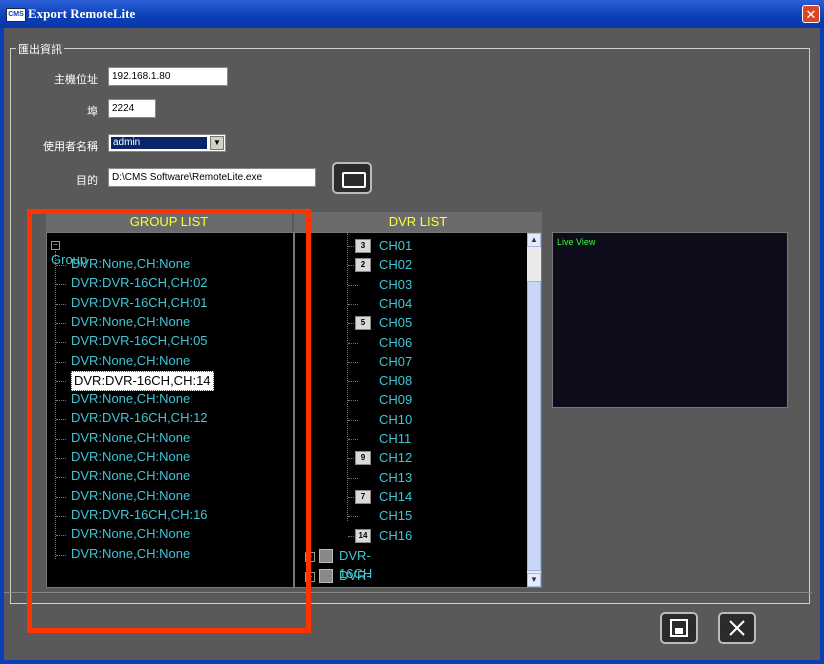  I want to click on export-info-title: 匯出資訊, so click(40, 49).